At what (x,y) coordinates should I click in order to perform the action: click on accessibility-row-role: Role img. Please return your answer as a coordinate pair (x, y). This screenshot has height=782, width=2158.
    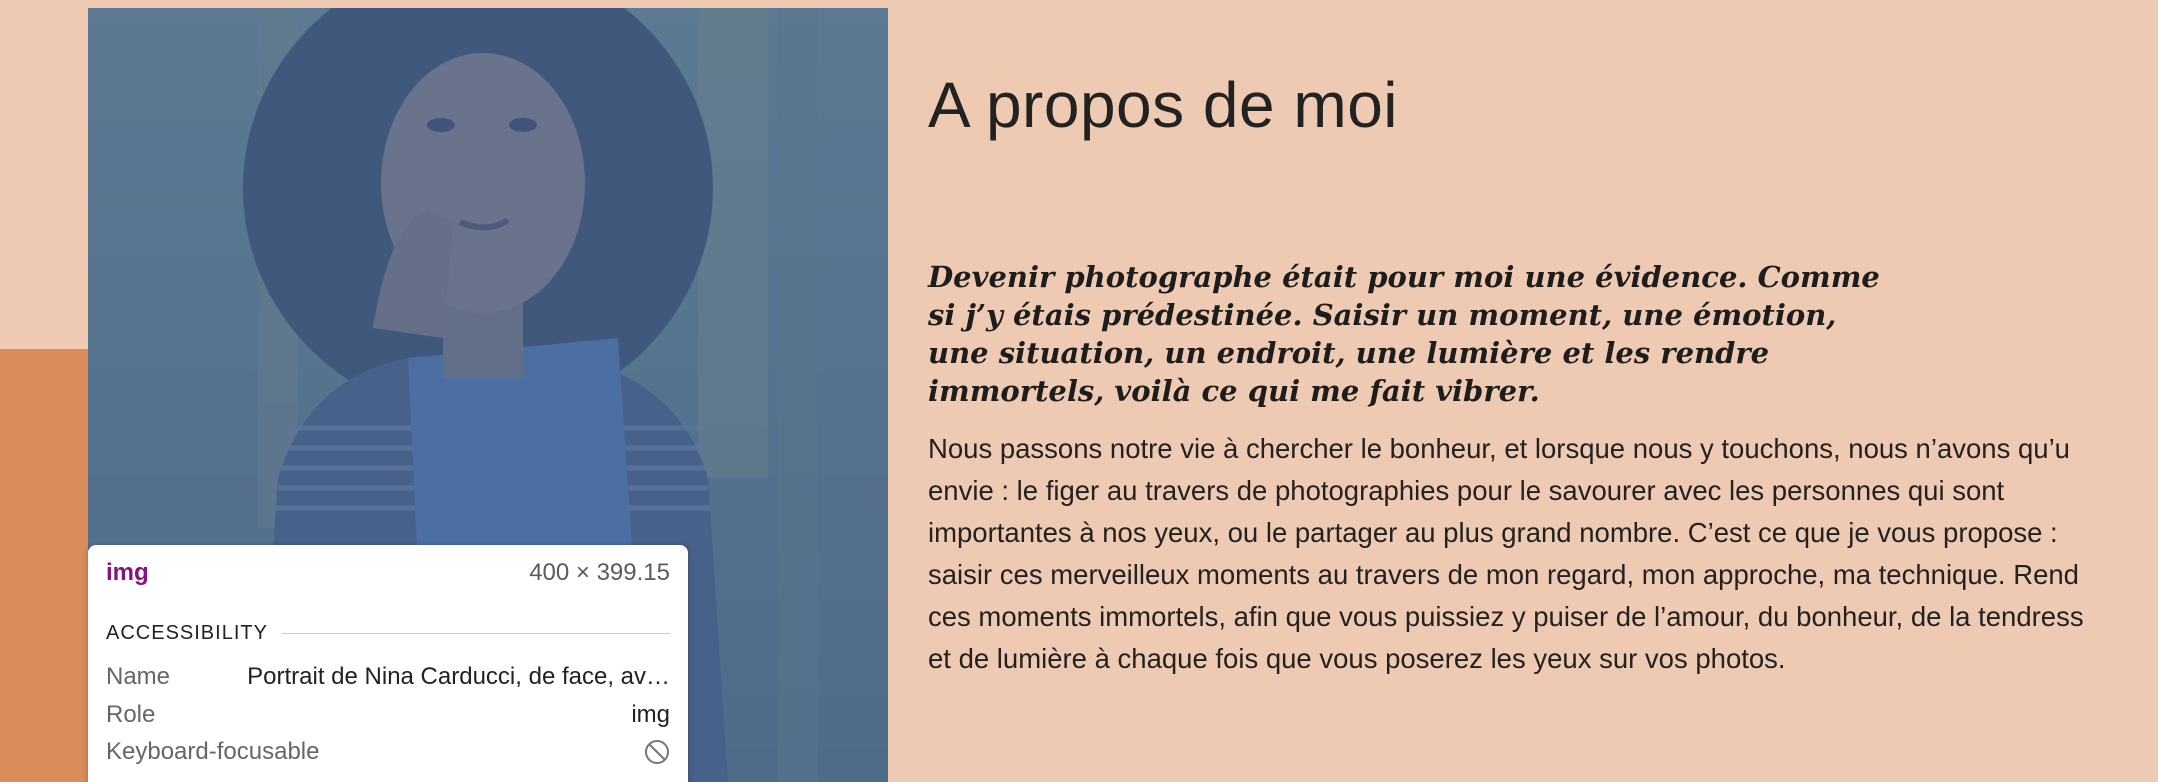
    Looking at the image, I should click on (388, 715).